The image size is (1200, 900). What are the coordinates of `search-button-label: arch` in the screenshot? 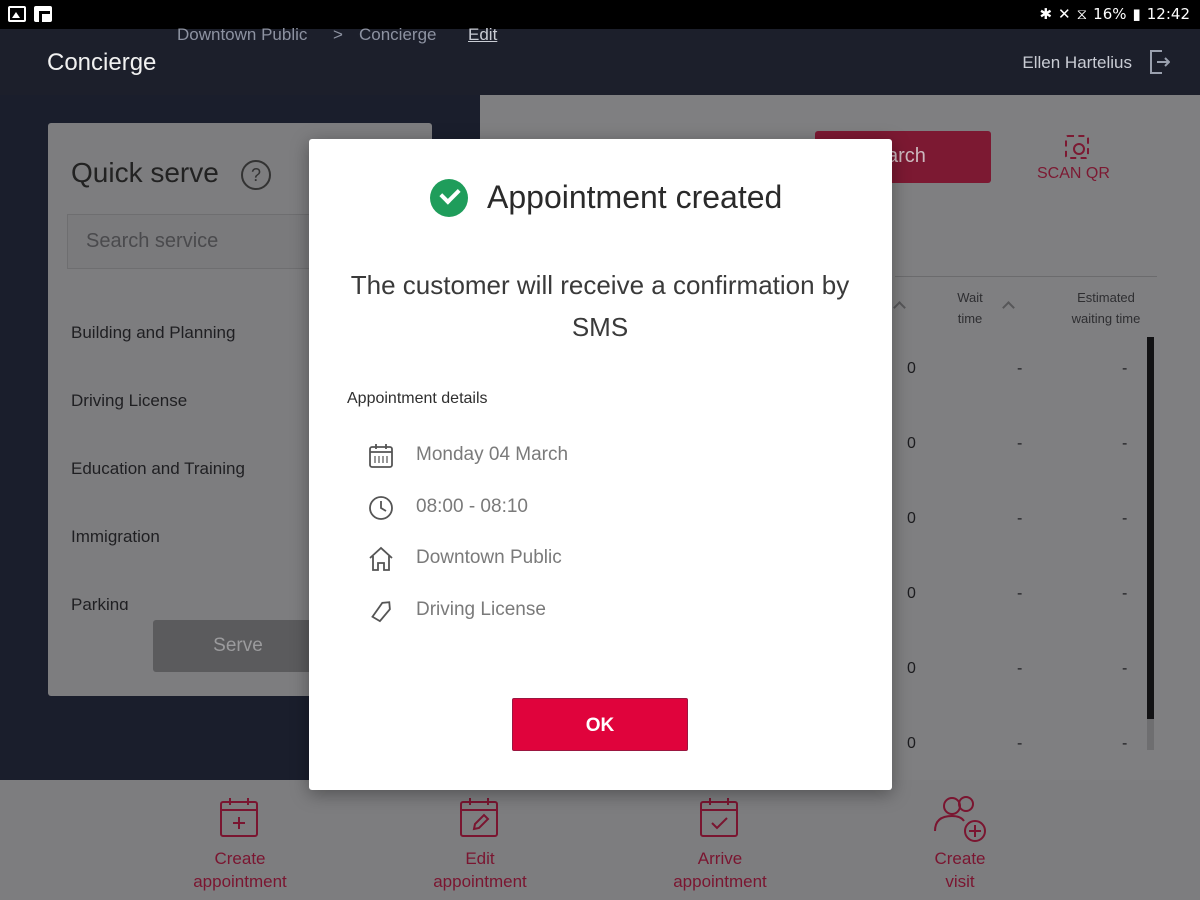 It's located at (906, 156).